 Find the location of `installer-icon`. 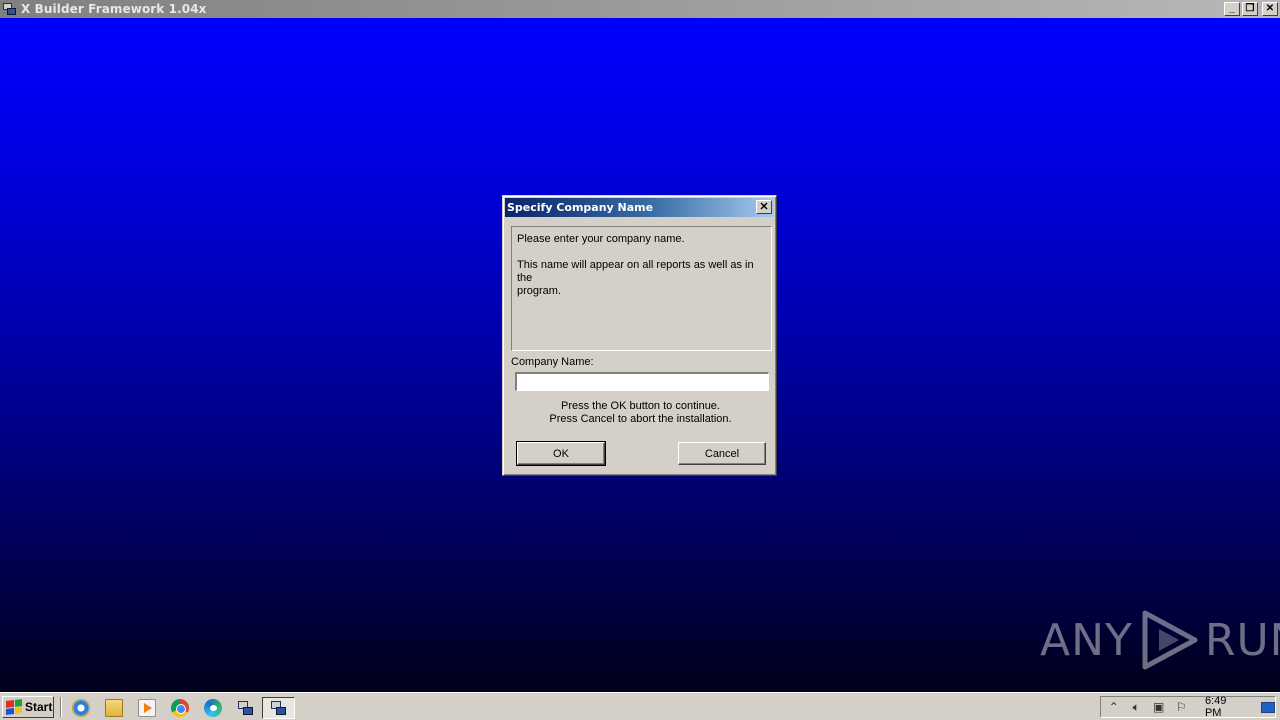

installer-icon is located at coordinates (246, 708).